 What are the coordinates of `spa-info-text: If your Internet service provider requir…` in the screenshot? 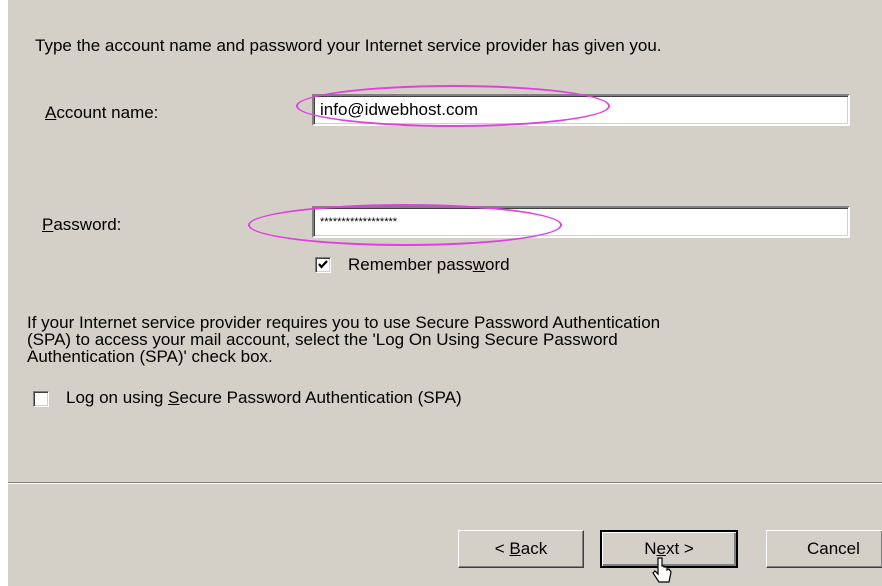 It's located at (344, 339).